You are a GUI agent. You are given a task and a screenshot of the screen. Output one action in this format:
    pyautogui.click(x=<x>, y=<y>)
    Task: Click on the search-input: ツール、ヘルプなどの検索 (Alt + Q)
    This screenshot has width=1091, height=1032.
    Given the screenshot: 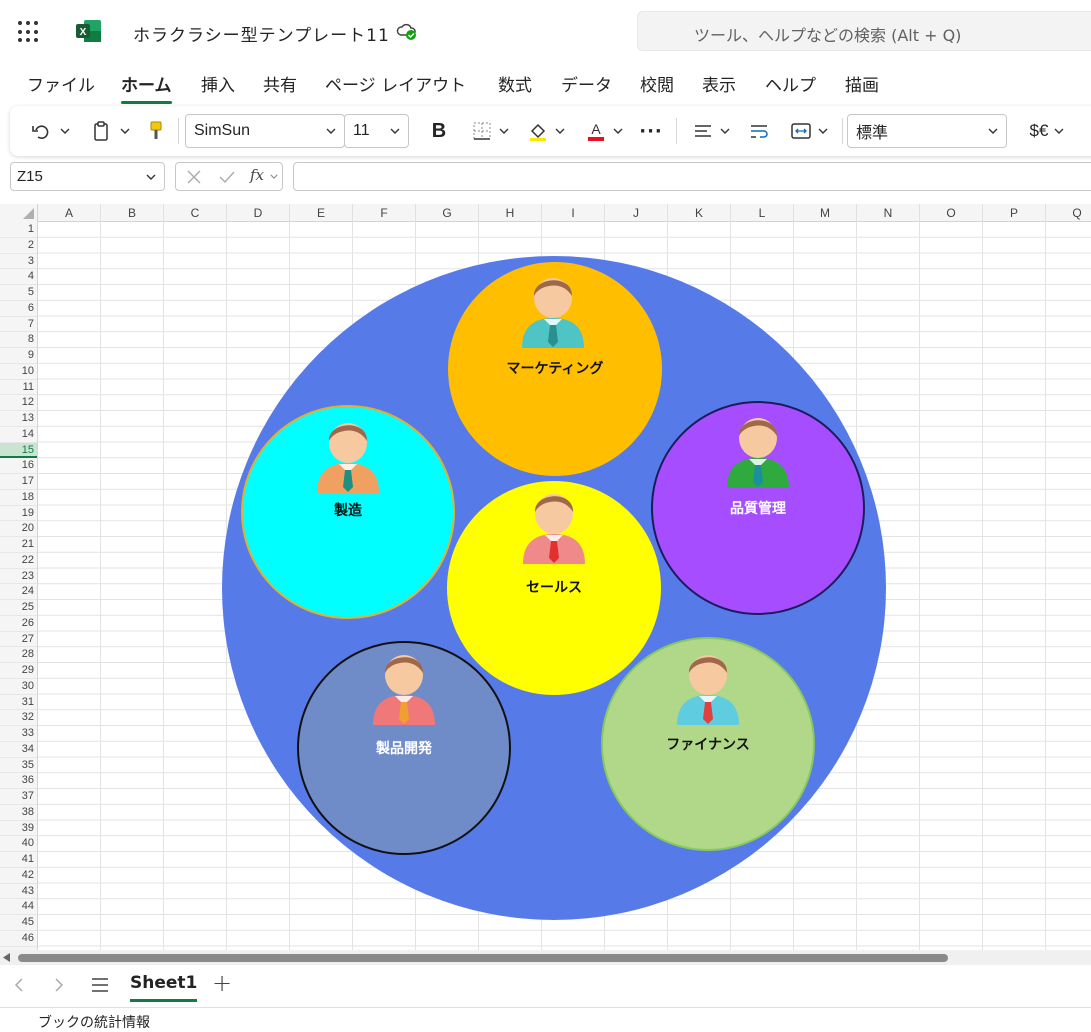 What is the action you would take?
    pyautogui.click(x=864, y=31)
    